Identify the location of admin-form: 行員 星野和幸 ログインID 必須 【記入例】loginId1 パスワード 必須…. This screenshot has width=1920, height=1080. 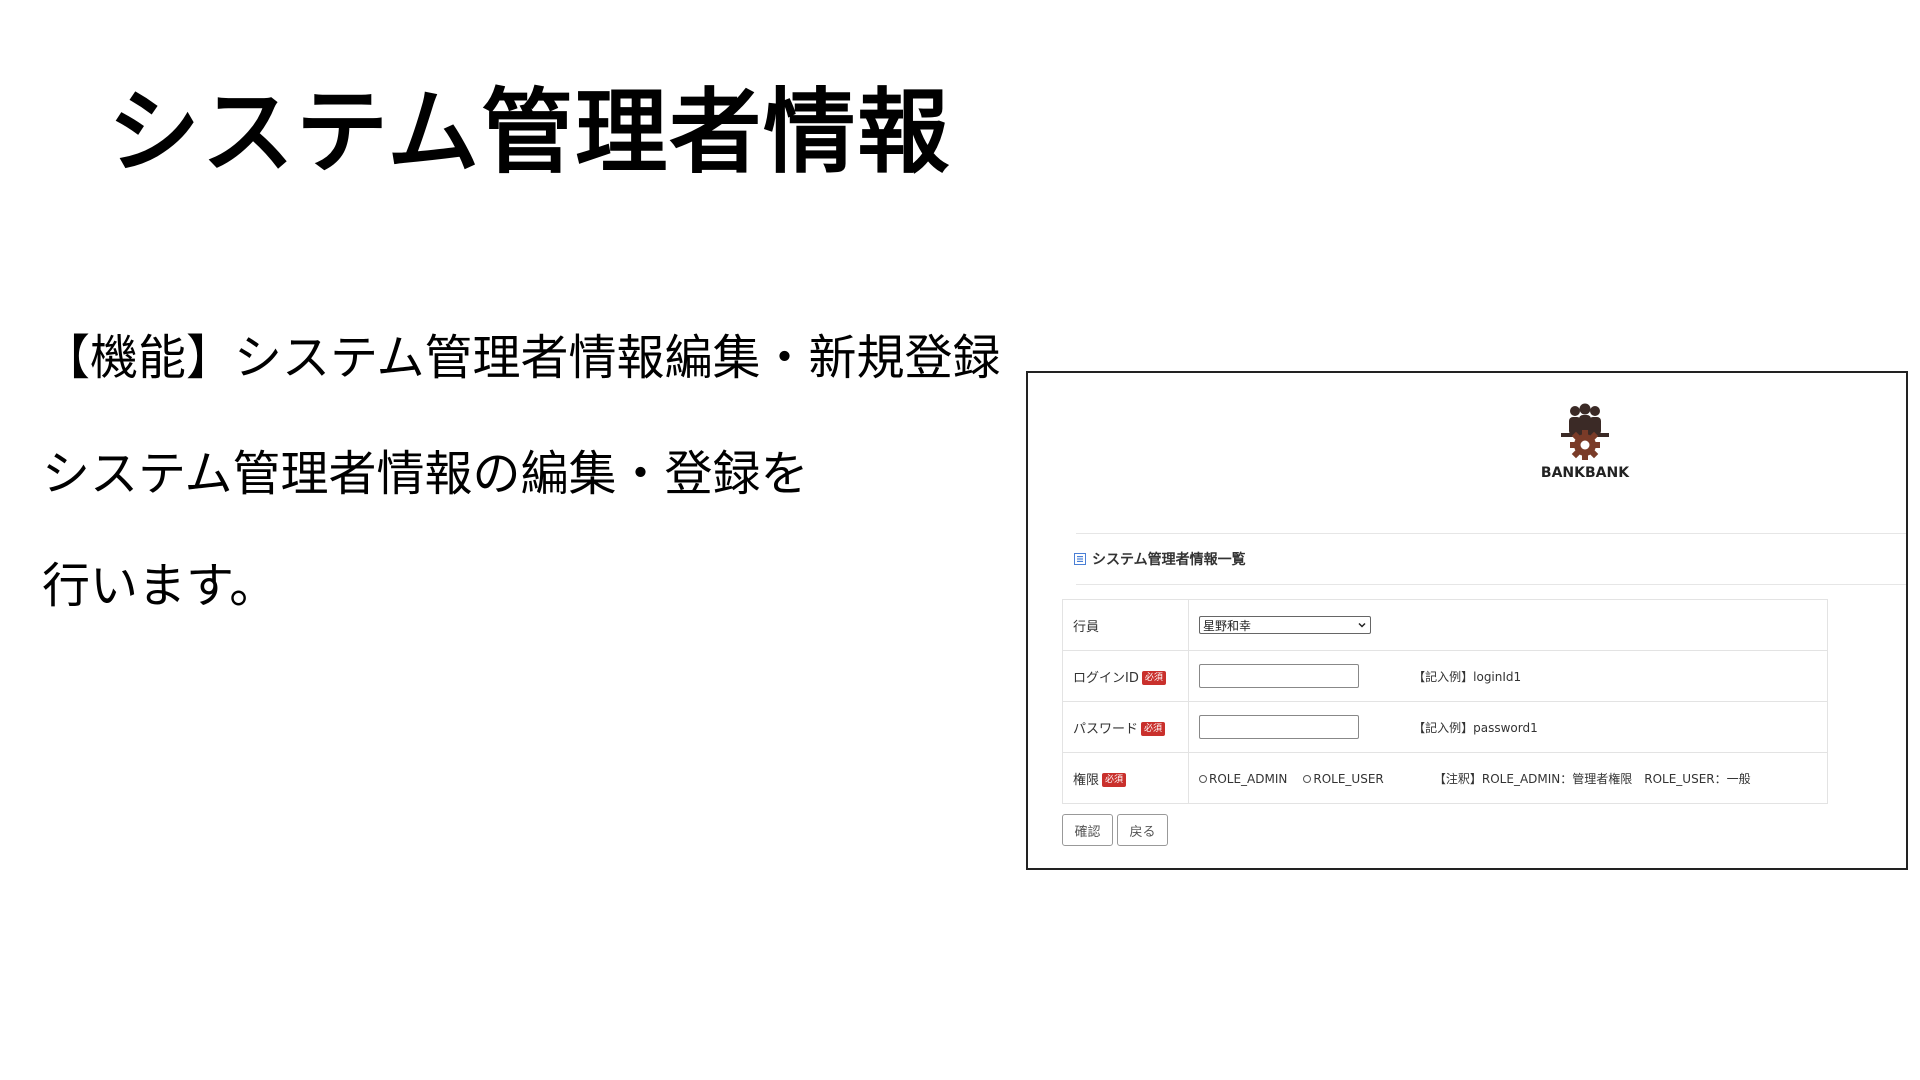
(1445, 701).